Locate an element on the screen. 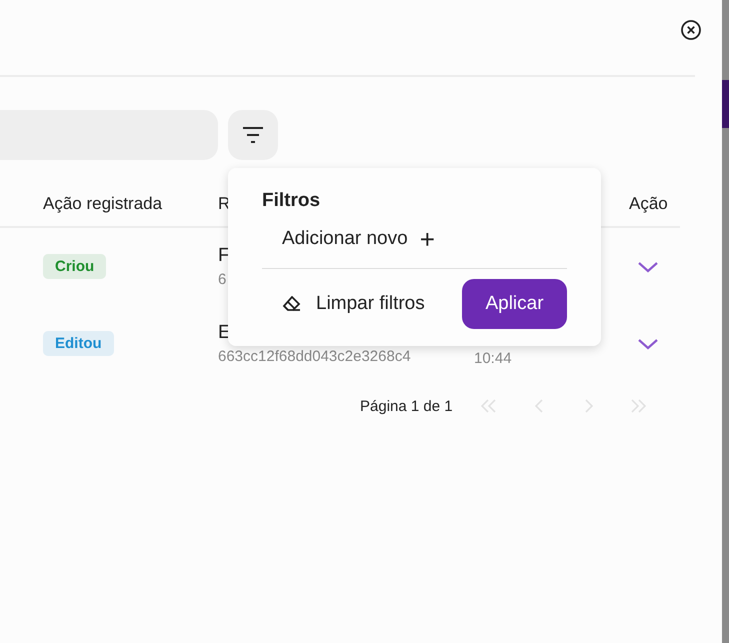  filter-button is located at coordinates (253, 135).